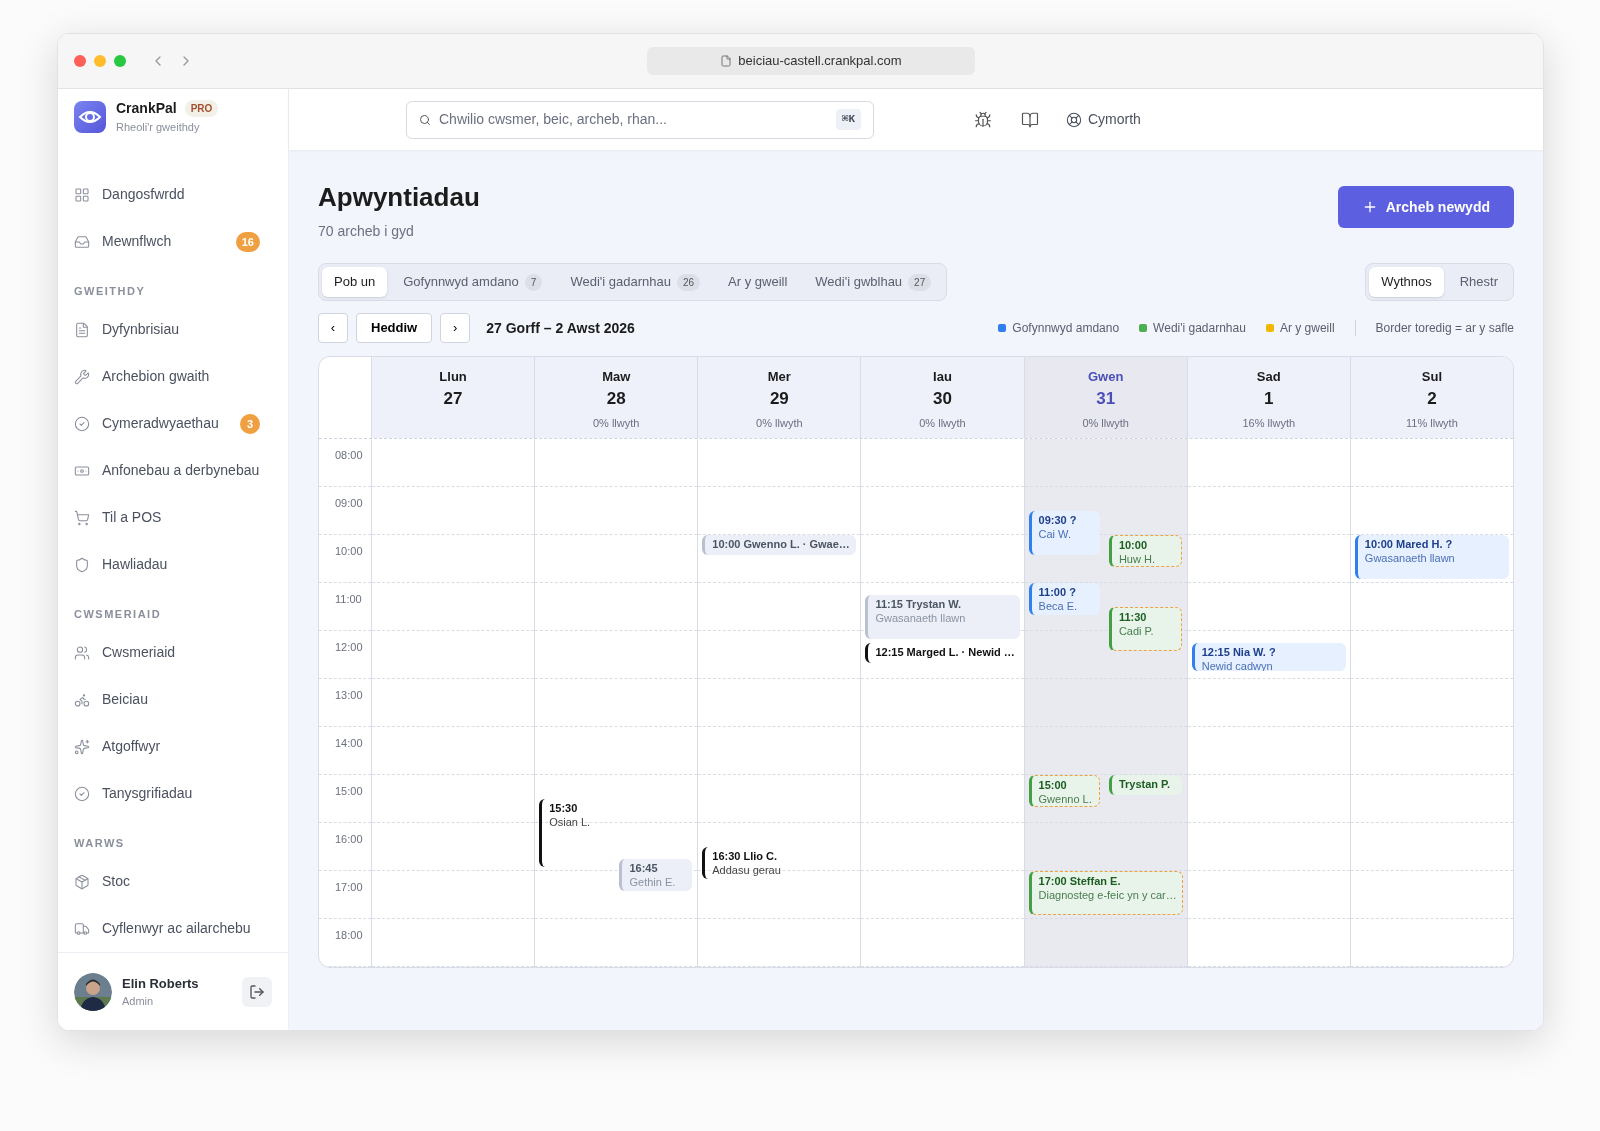 Image resolution: width=1600 pixels, height=1131 pixels. Describe the element at coordinates (100, 61) in the screenshot. I see `minimize-window-icon` at that location.